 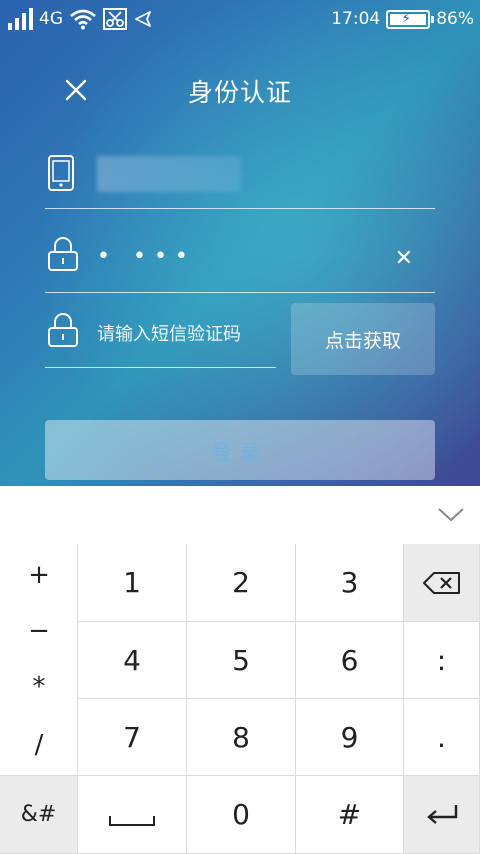 I want to click on key-8: 8, so click(x=241, y=737).